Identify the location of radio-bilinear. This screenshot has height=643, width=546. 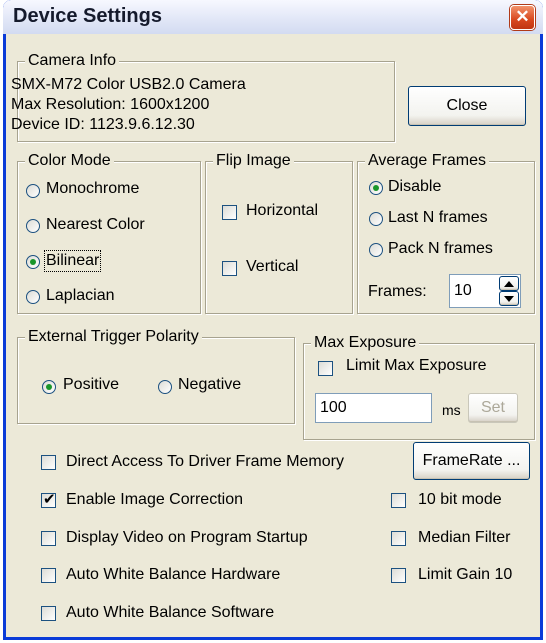
(33, 262).